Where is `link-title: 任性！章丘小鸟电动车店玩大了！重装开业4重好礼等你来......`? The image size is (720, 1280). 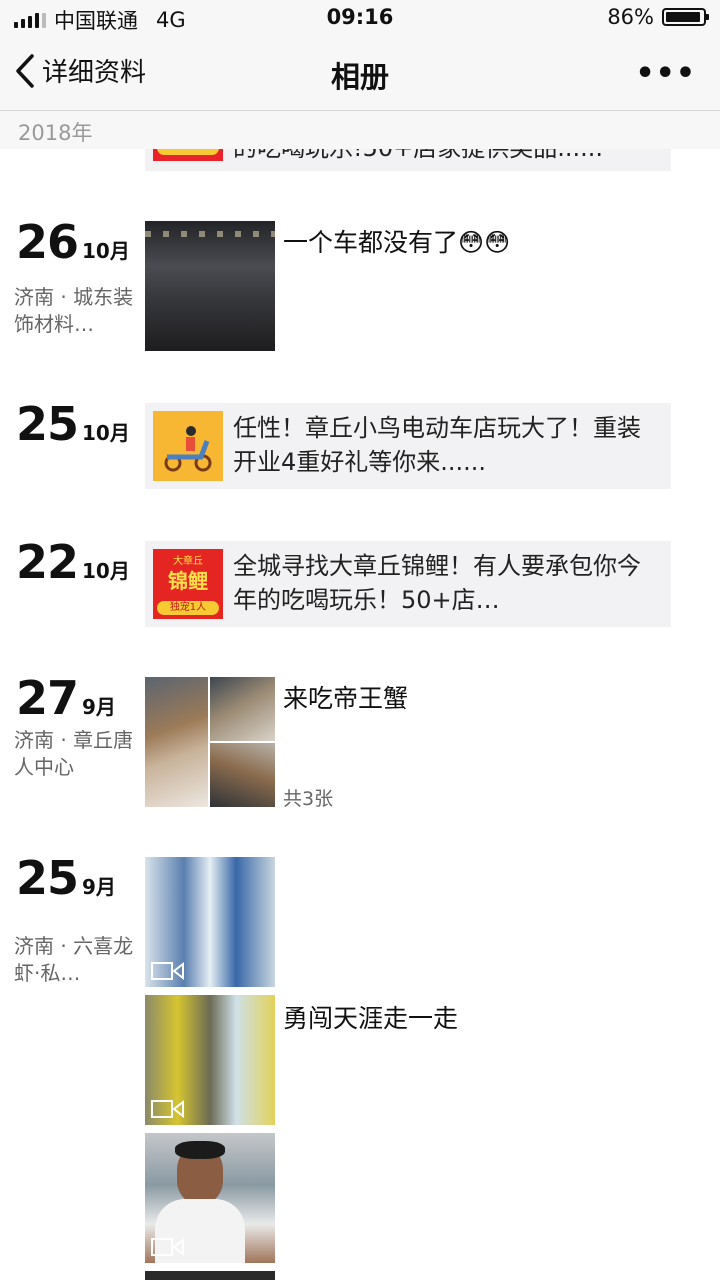
link-title: 任性！章丘小鸟电动车店玩大了！重装开业4重好礼等你来...... is located at coordinates (437, 445).